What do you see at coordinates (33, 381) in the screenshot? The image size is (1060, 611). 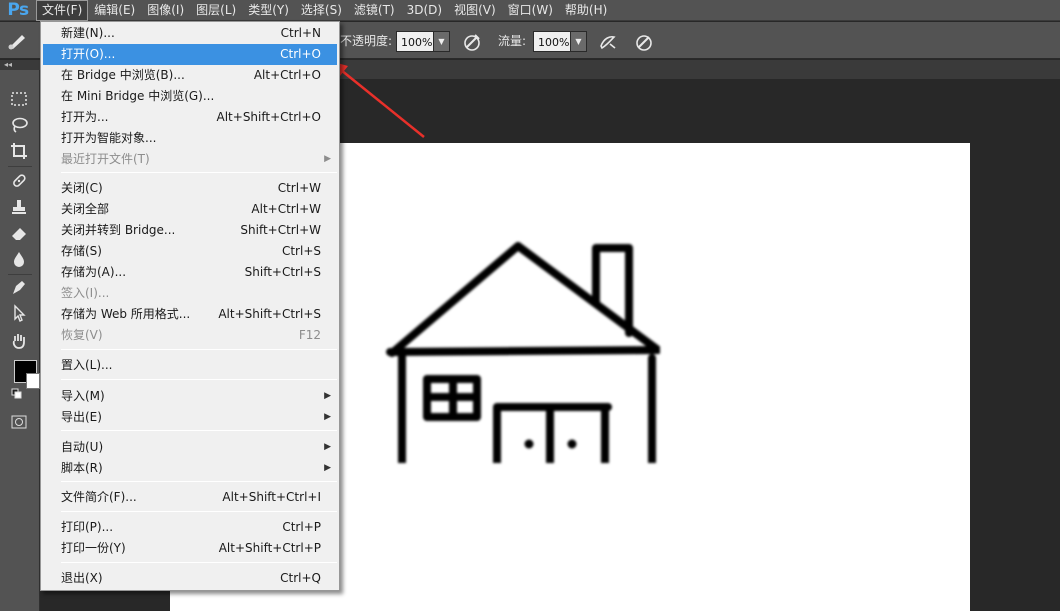 I see `background-color-swatch` at bounding box center [33, 381].